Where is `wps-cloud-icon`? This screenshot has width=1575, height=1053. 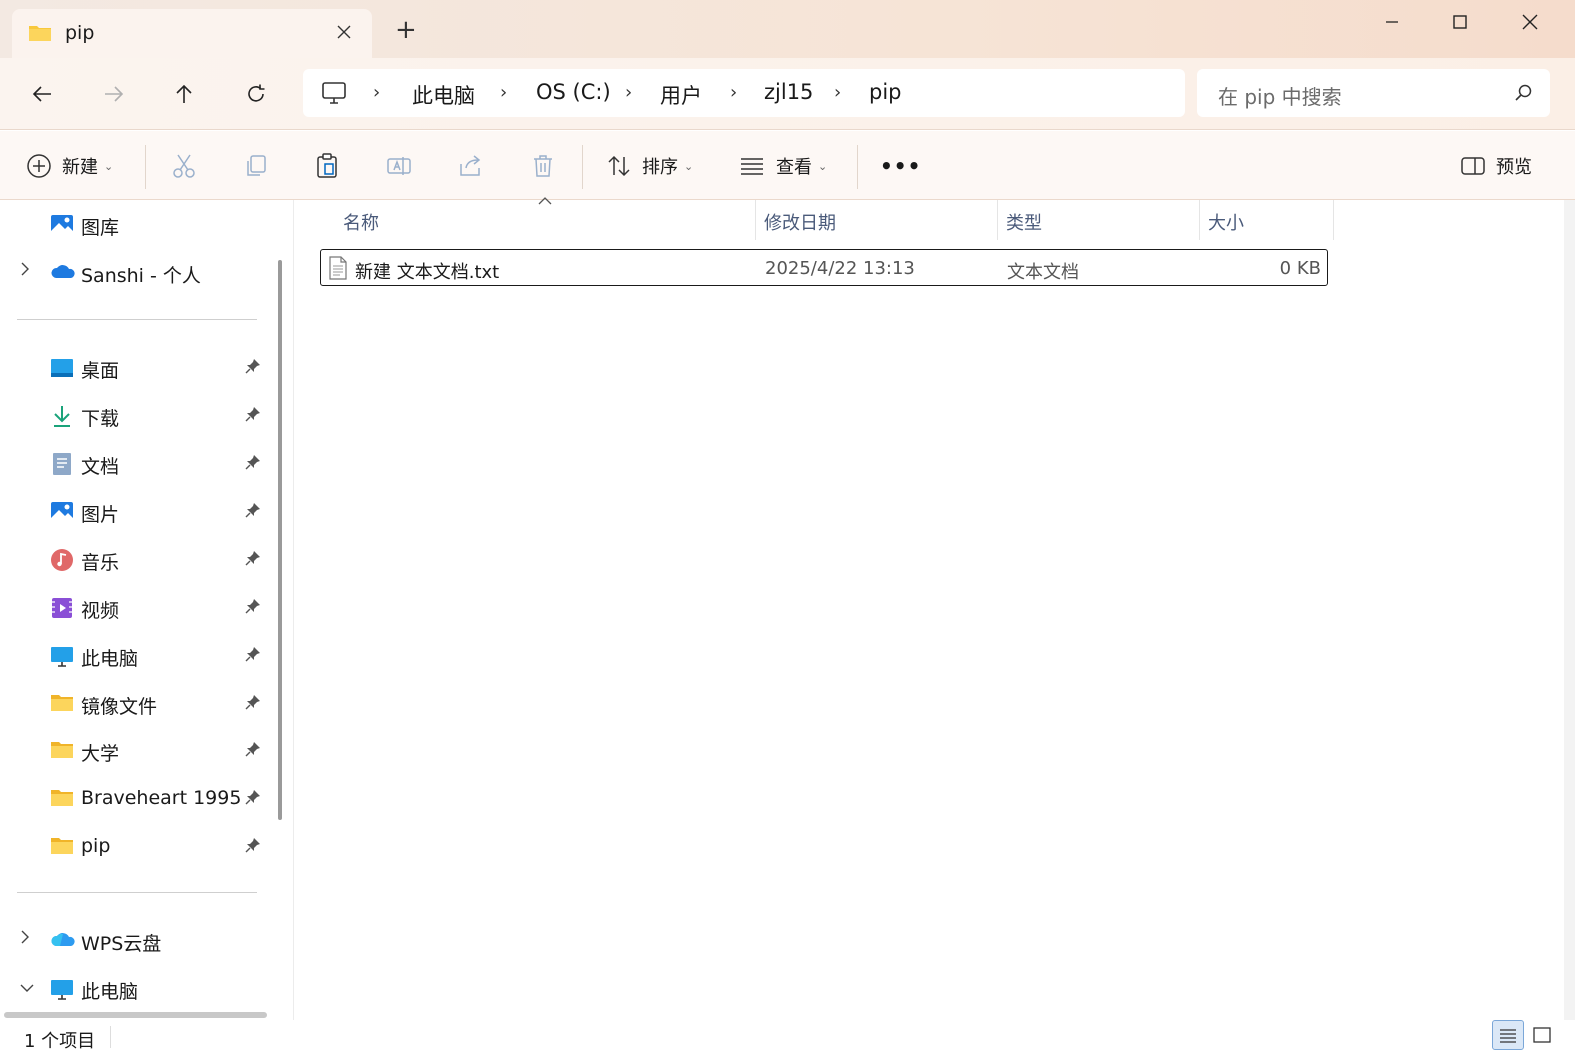
wps-cloud-icon is located at coordinates (62, 941).